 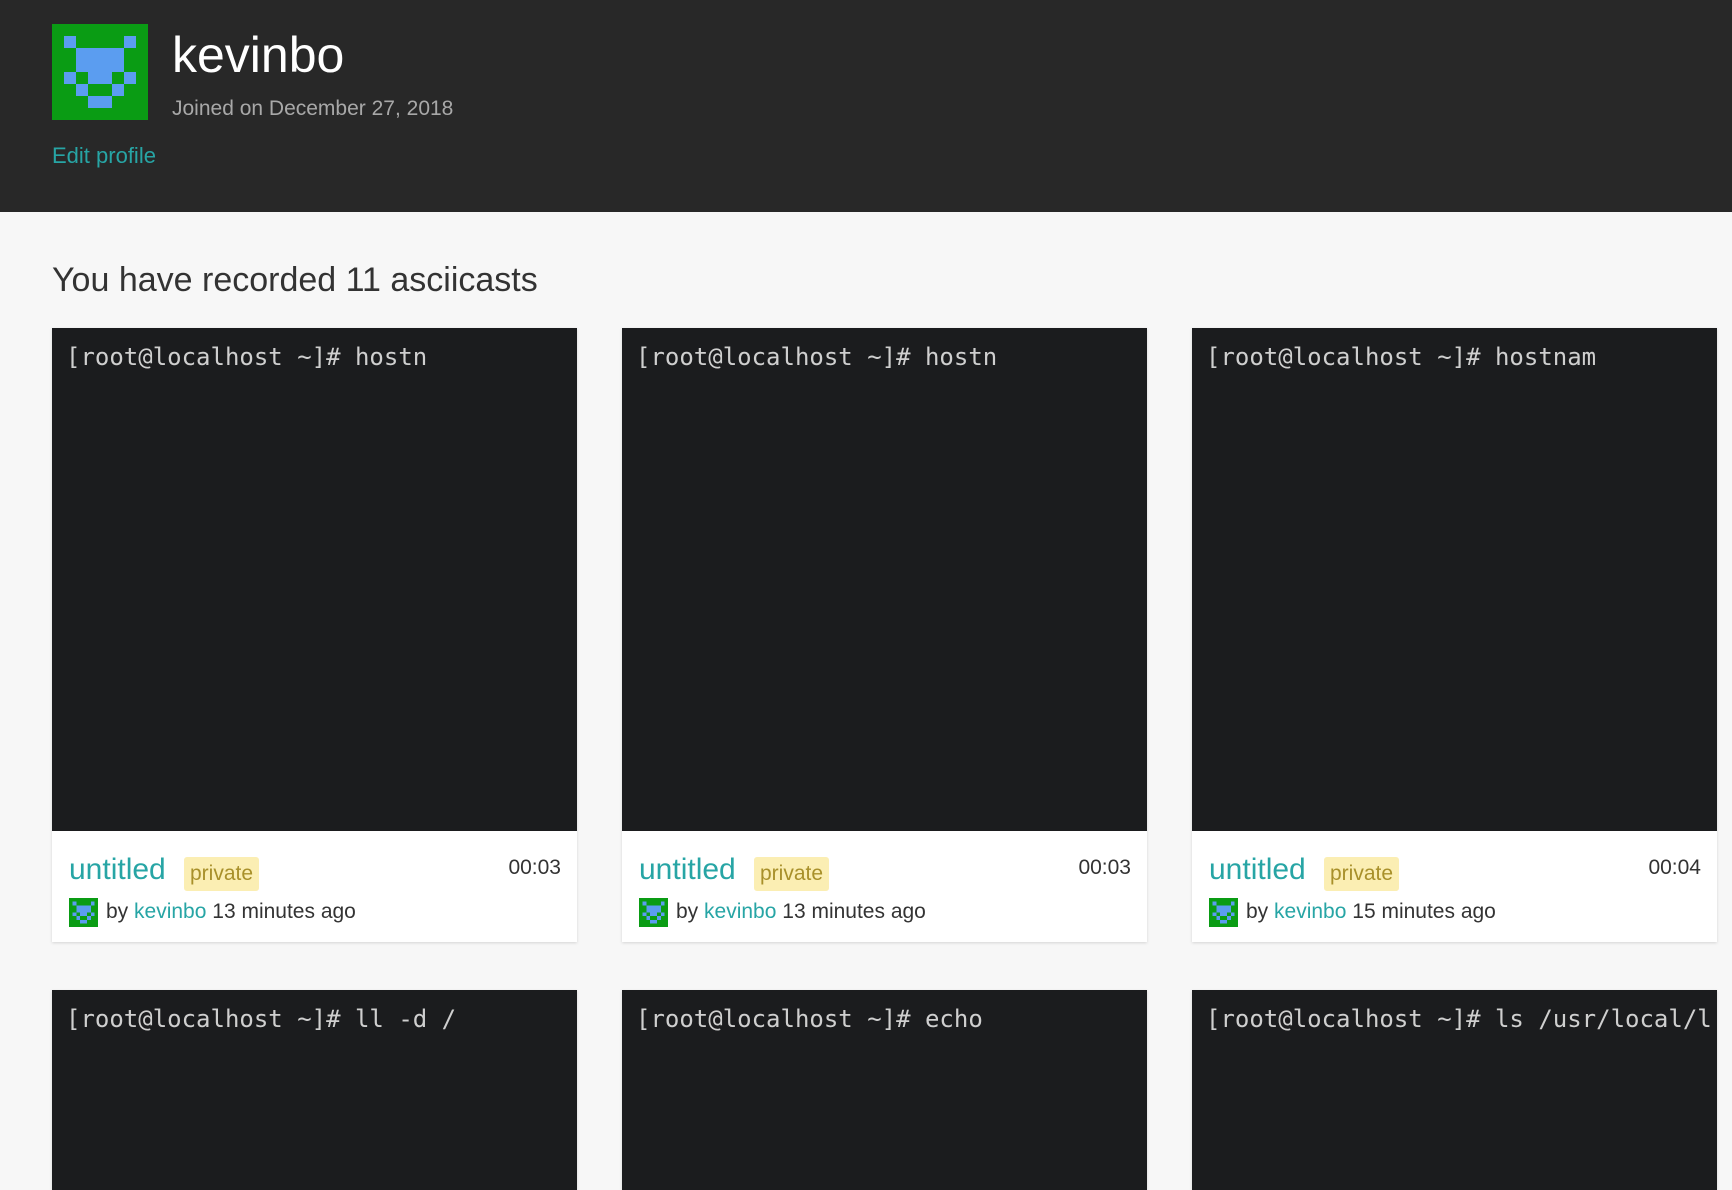 I want to click on asciicast-card: [root@localhost ~]# ls /usr/local/l, so click(x=1454, y=1090).